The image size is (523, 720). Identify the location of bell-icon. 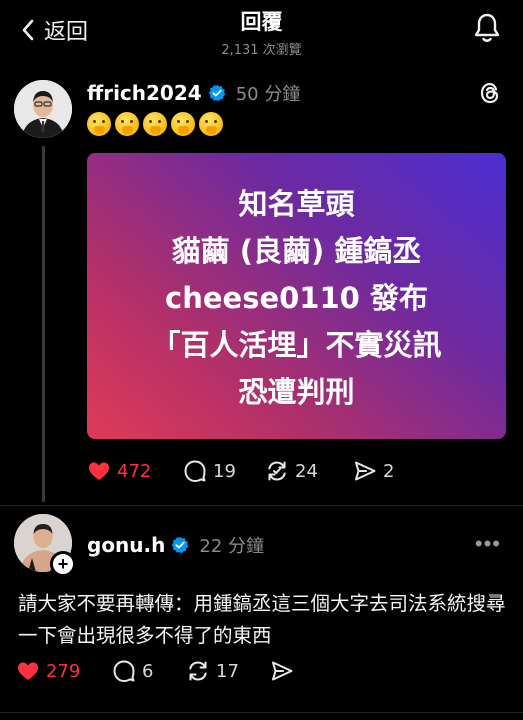
(487, 28).